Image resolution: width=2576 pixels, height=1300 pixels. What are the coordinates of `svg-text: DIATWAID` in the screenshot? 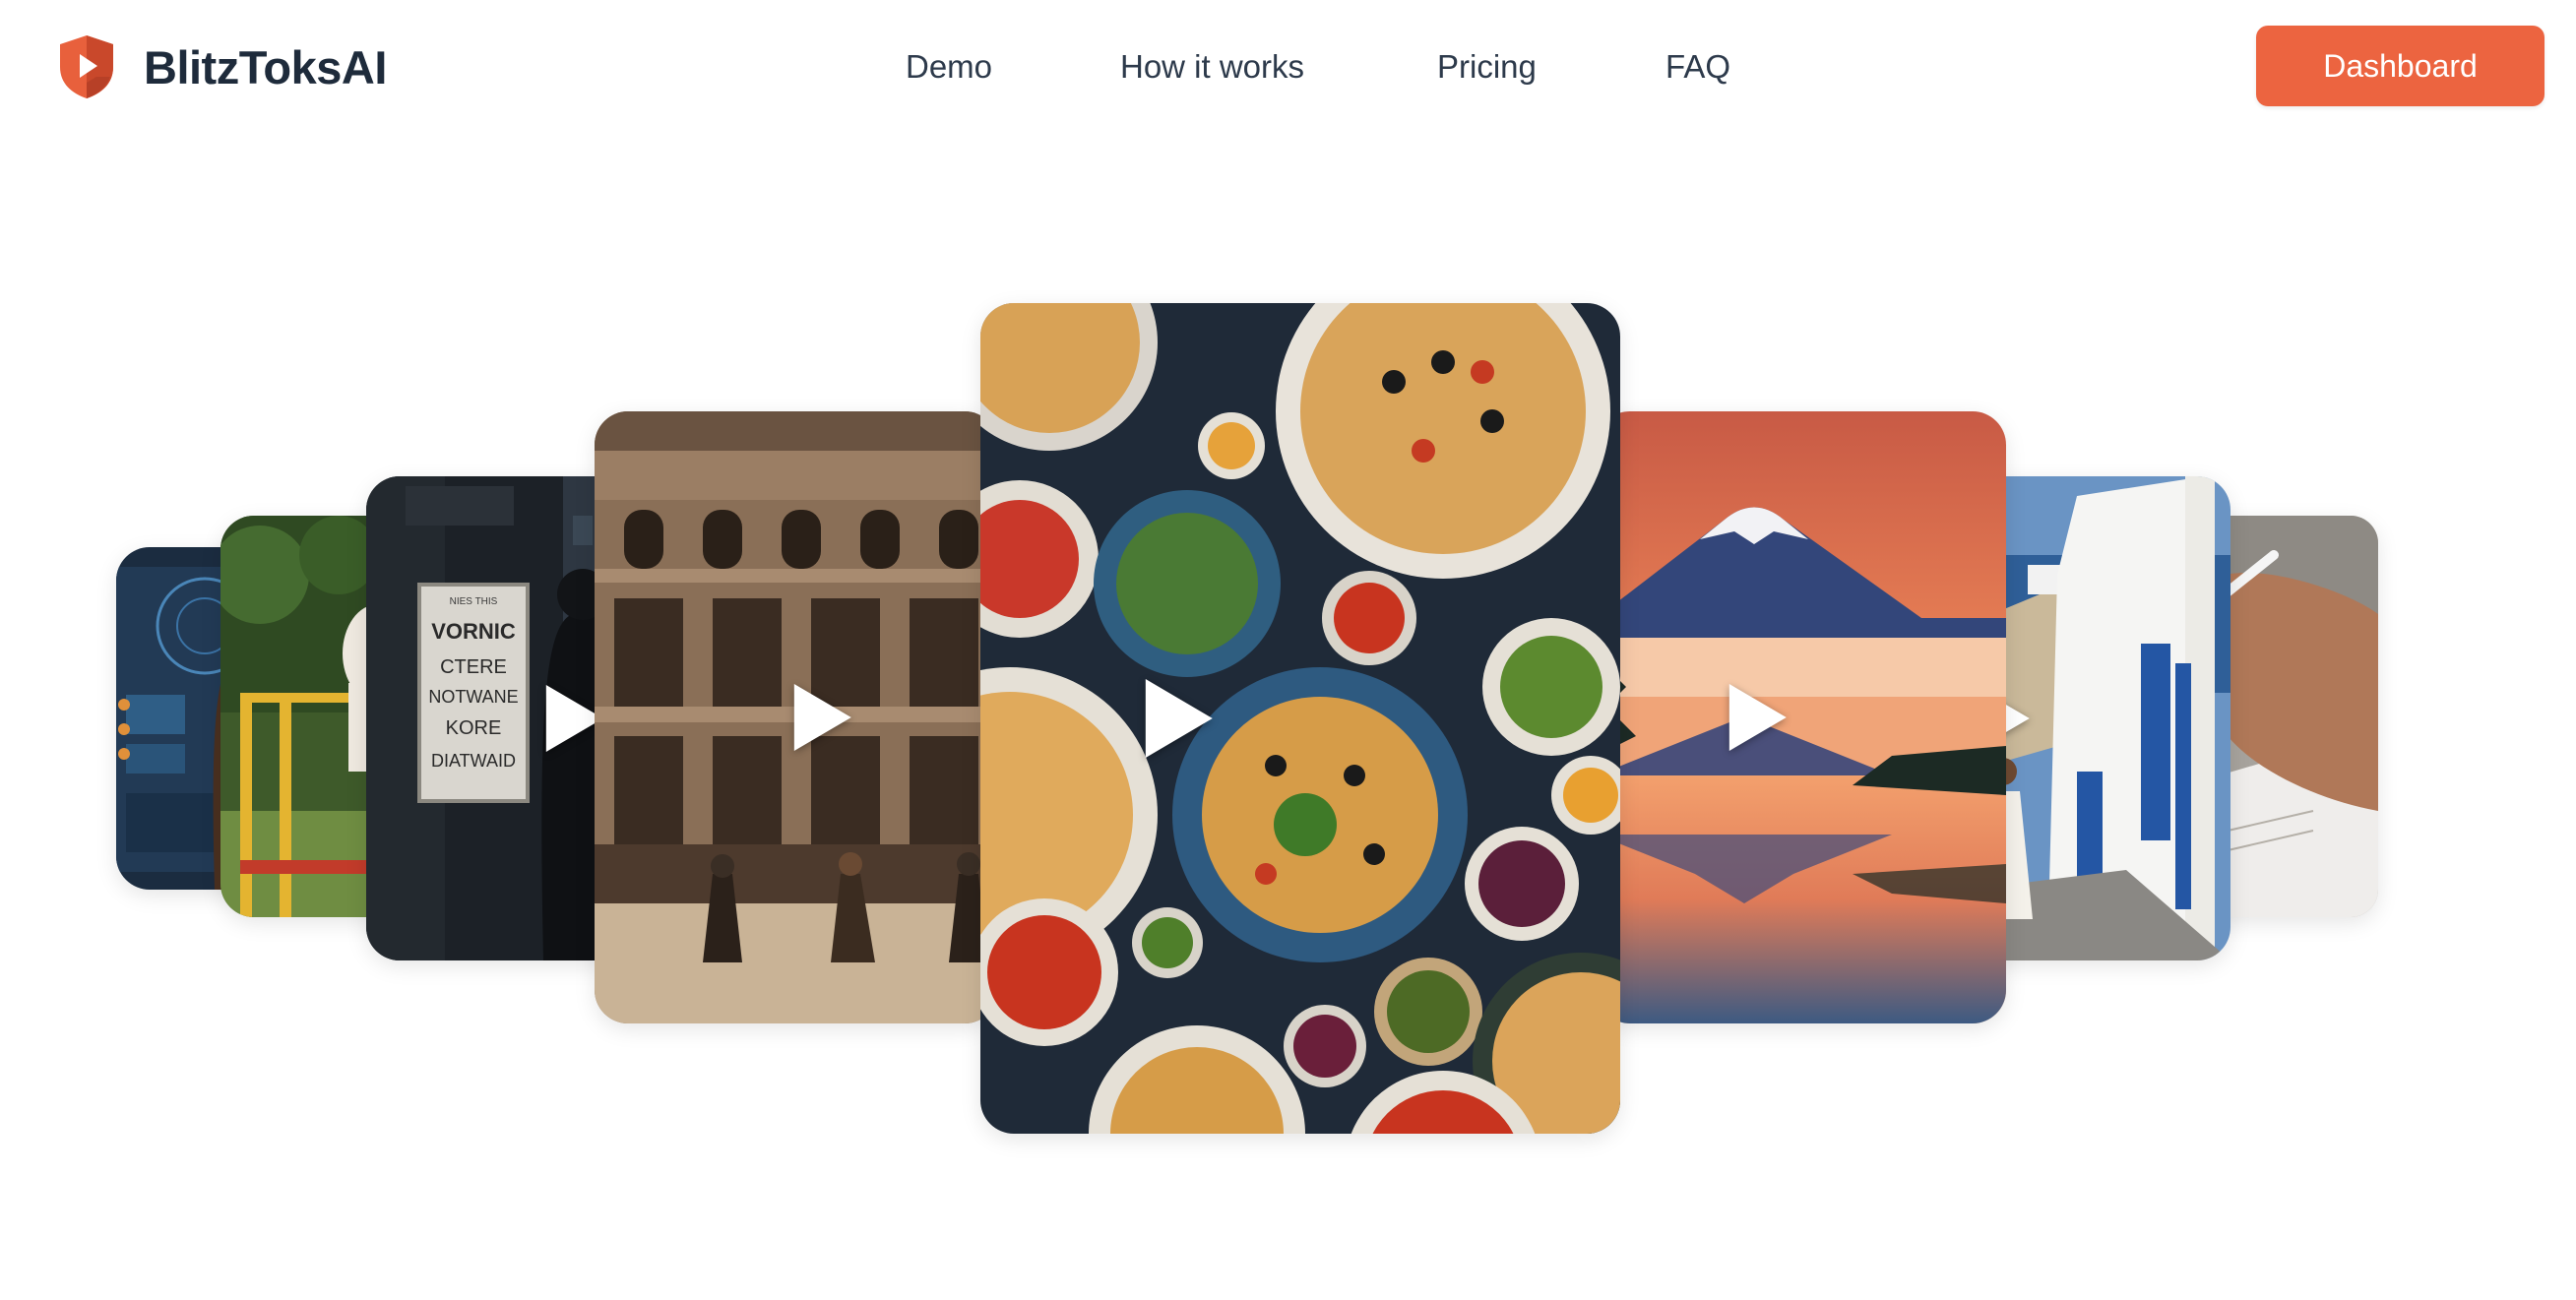 It's located at (473, 761).